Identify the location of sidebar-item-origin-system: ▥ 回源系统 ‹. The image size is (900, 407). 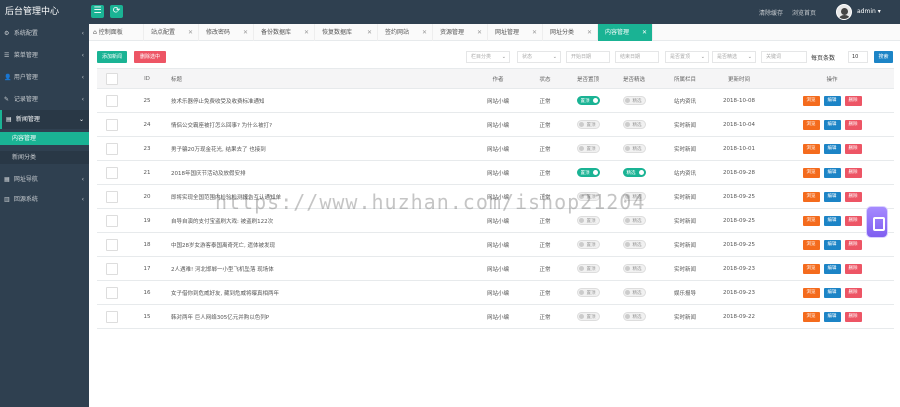
(44, 199).